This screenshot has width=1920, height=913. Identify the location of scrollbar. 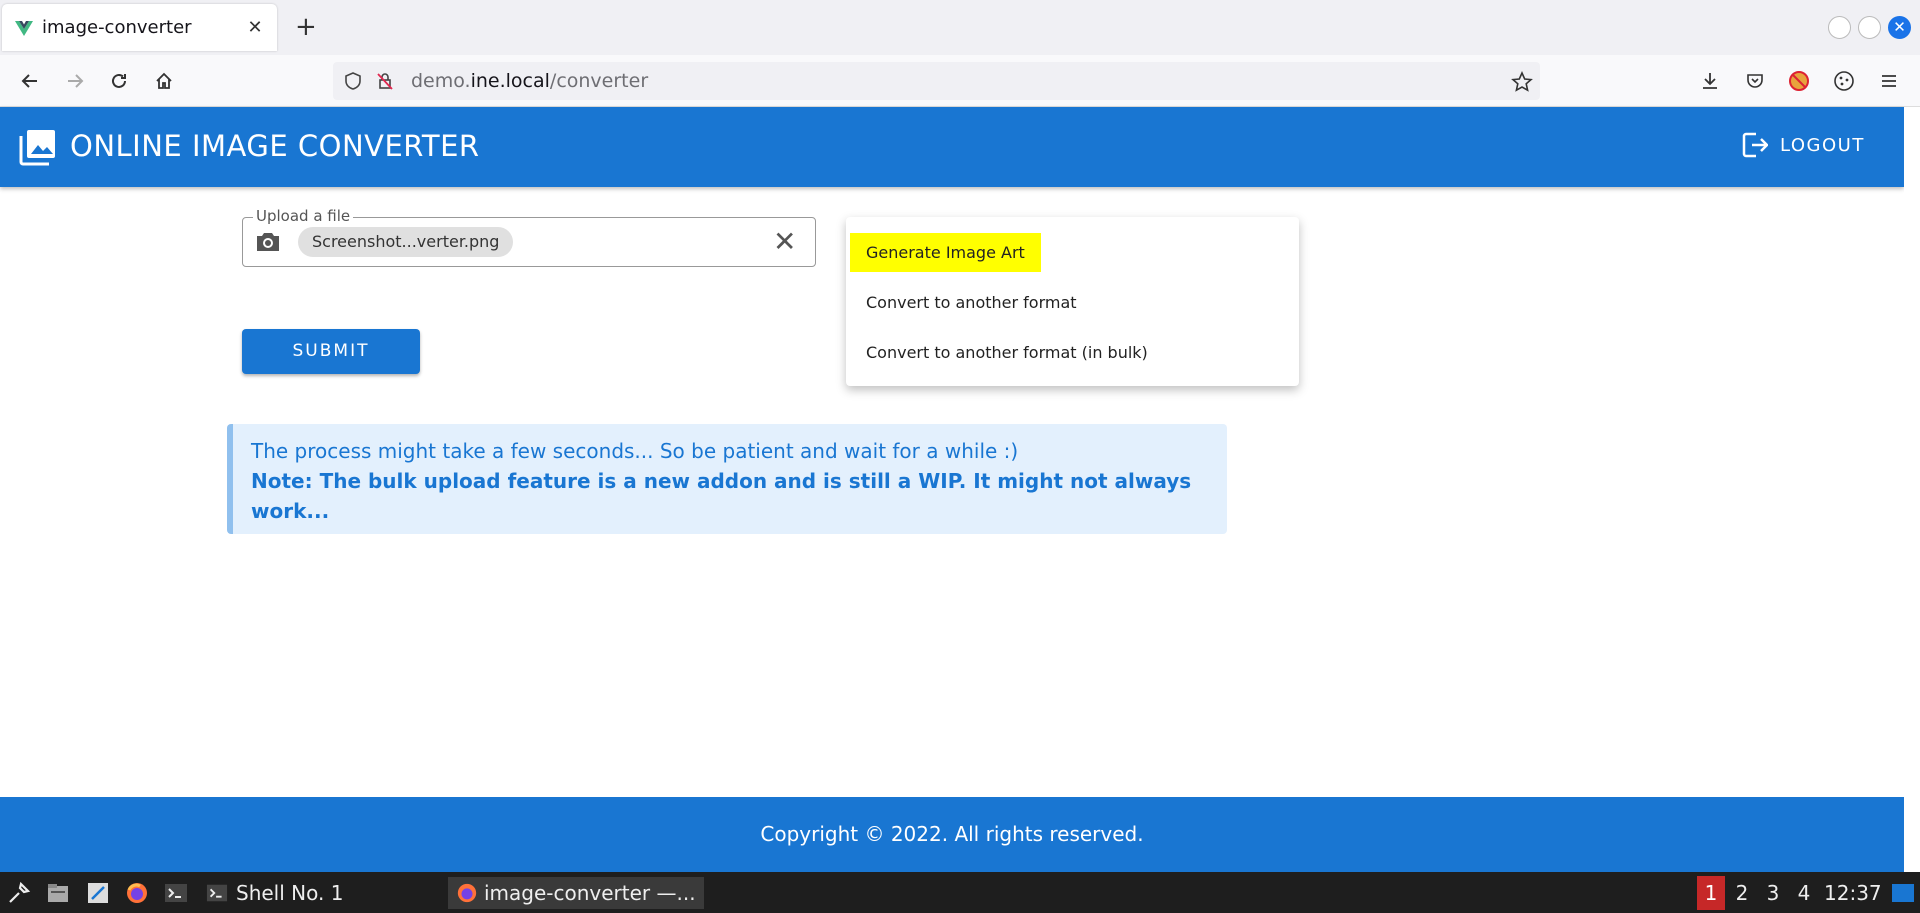
(1912, 489).